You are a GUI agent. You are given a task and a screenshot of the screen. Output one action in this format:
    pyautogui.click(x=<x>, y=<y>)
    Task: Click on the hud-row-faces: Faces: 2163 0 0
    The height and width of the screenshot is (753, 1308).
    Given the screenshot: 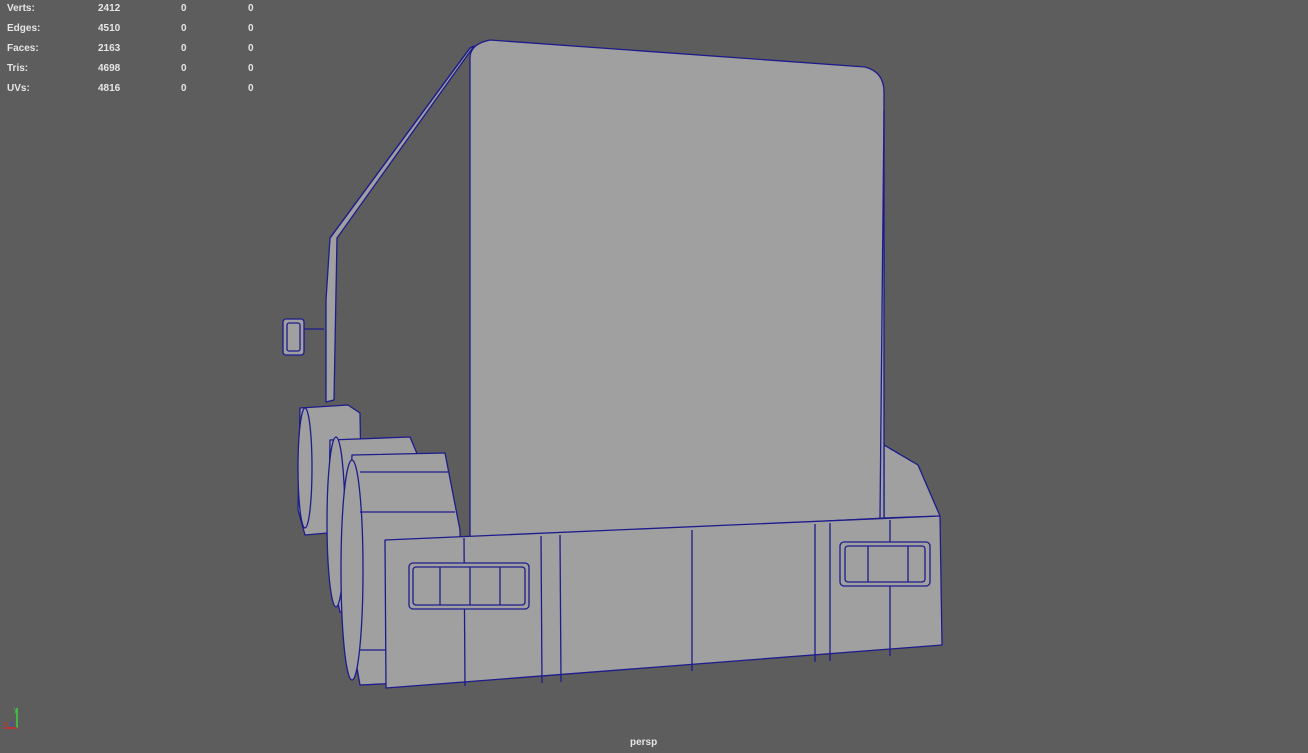 What is the action you would take?
    pyautogui.click(x=130, y=48)
    